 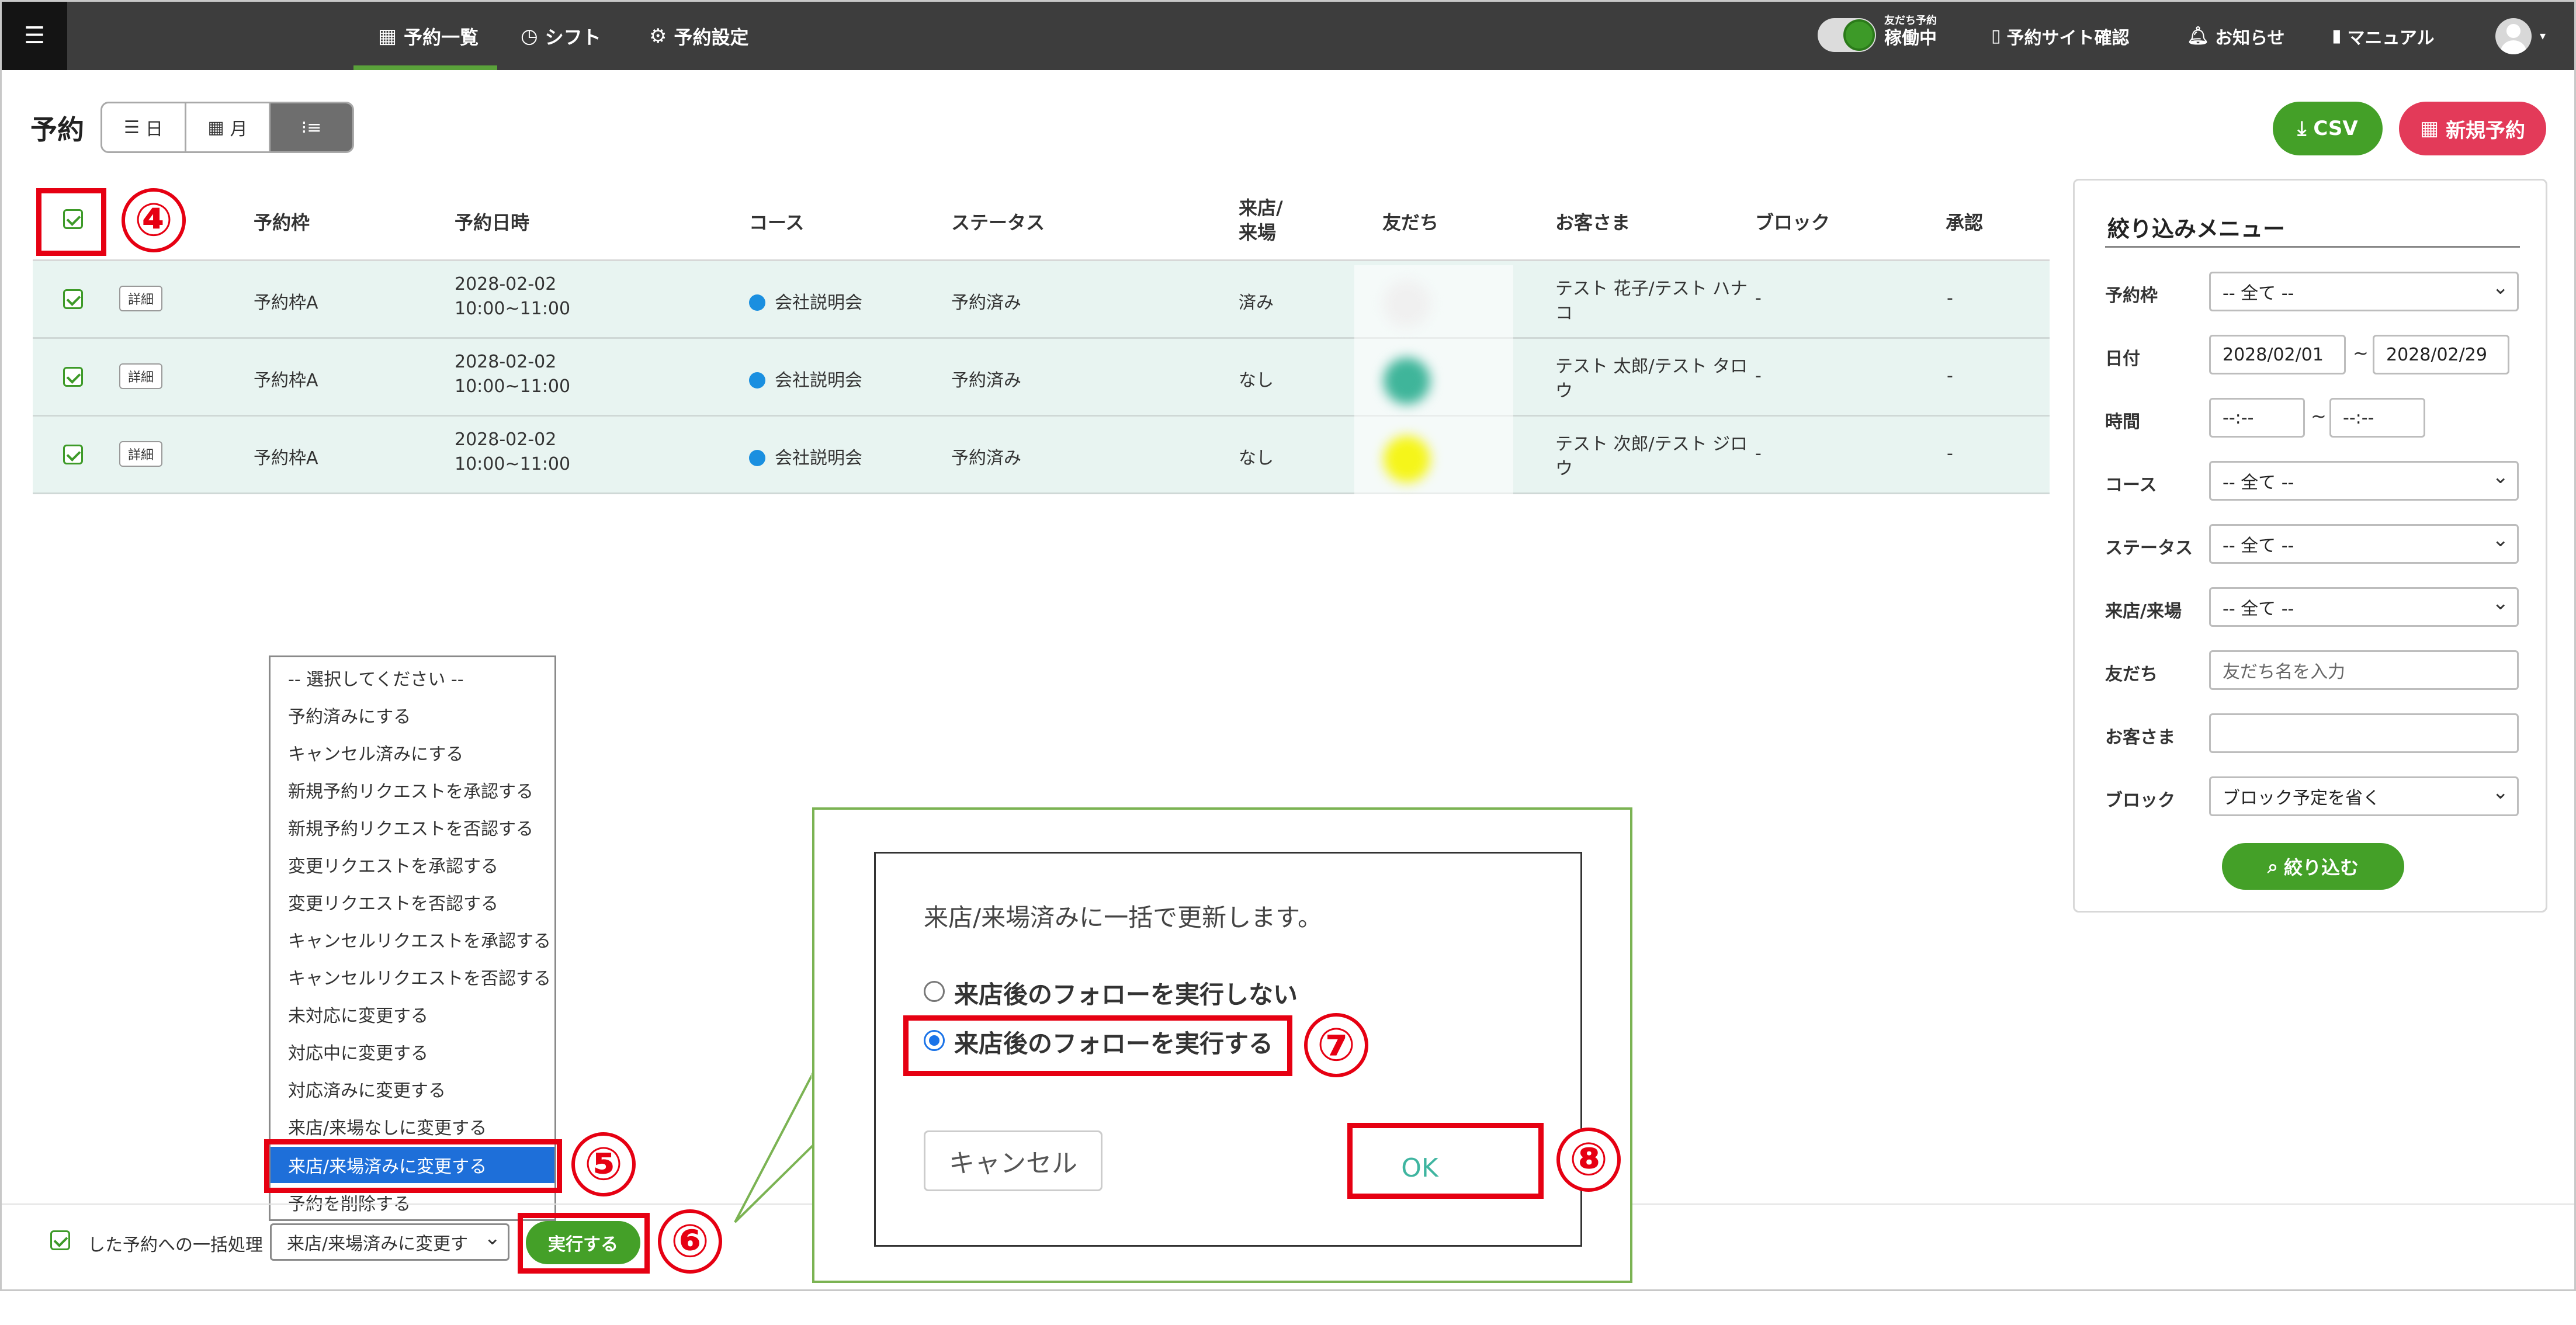 What do you see at coordinates (2364, 670) in the screenshot?
I see `friend-name-input: 友だち名を入力` at bounding box center [2364, 670].